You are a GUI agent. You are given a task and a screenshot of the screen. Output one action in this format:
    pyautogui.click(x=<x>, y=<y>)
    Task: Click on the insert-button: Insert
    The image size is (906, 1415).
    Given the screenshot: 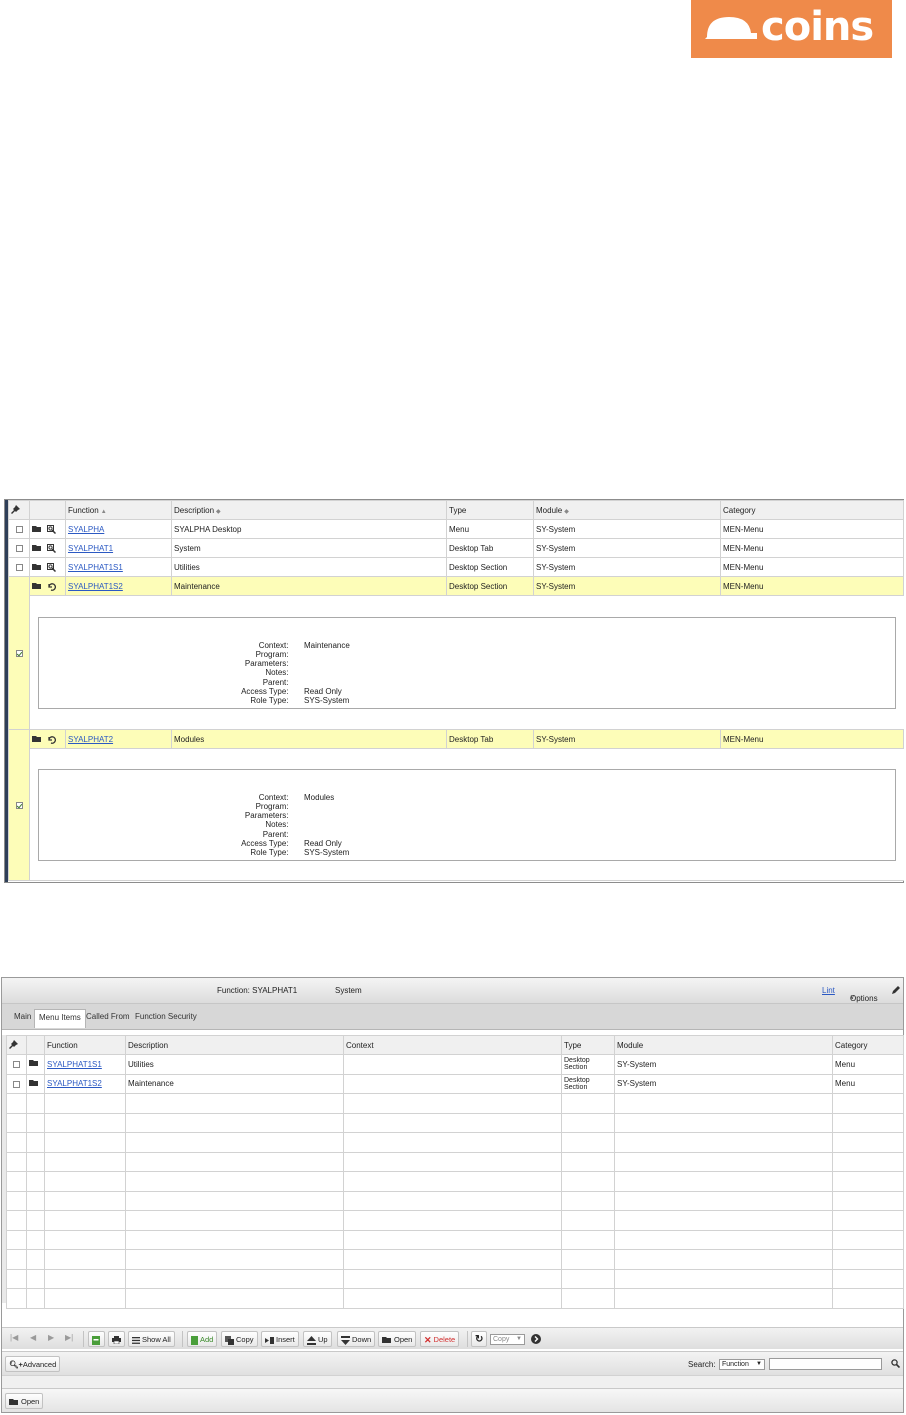 What is the action you would take?
    pyautogui.click(x=280, y=1339)
    